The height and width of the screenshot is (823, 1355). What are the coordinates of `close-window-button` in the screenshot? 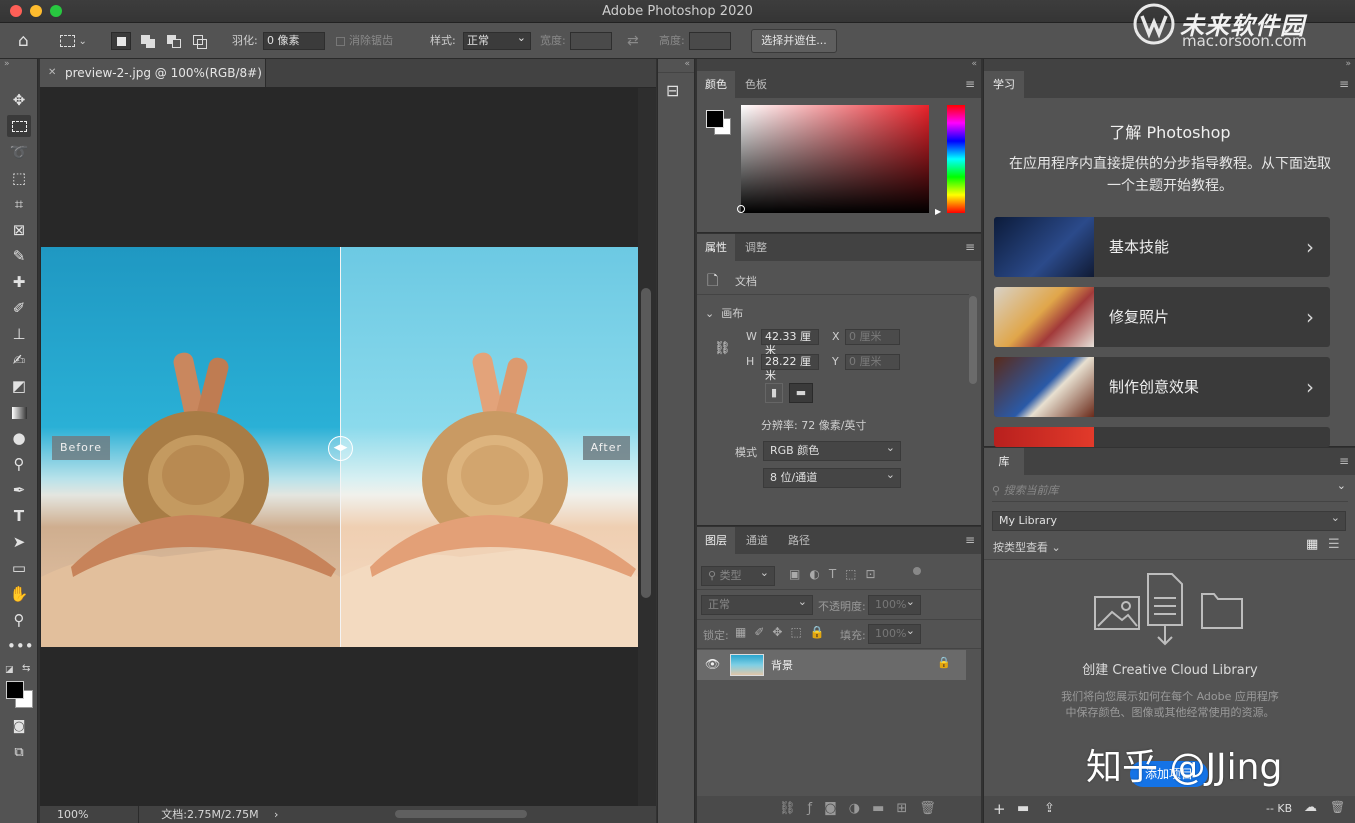 It's located at (16, 11).